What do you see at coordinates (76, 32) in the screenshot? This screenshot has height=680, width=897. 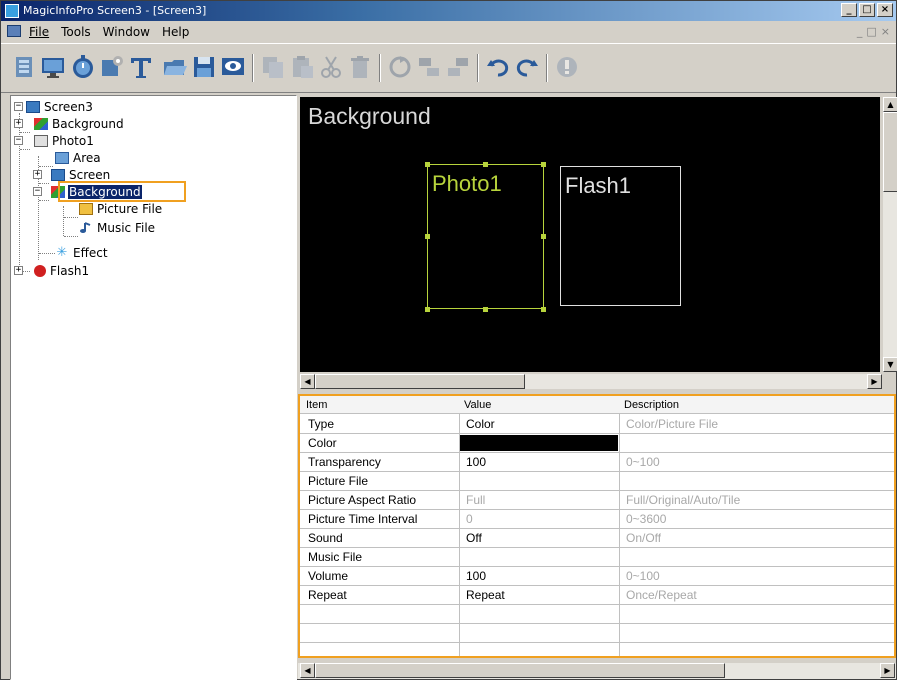 I see `menu-tools: Tools` at bounding box center [76, 32].